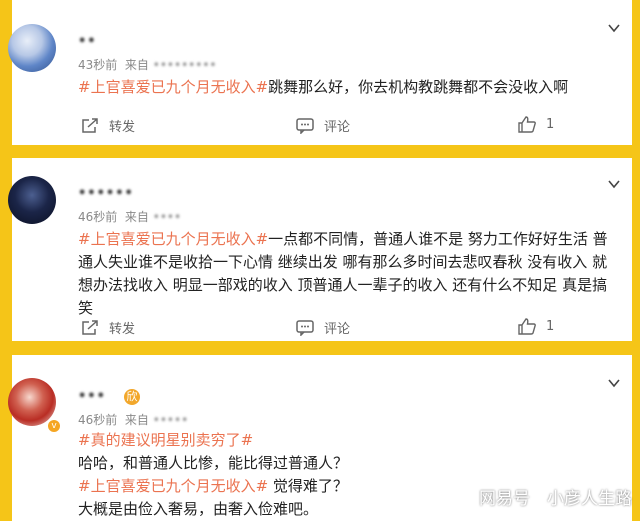  Describe the element at coordinates (589, 499) in the screenshot. I see `watermark-account: 小彦人生路` at that location.